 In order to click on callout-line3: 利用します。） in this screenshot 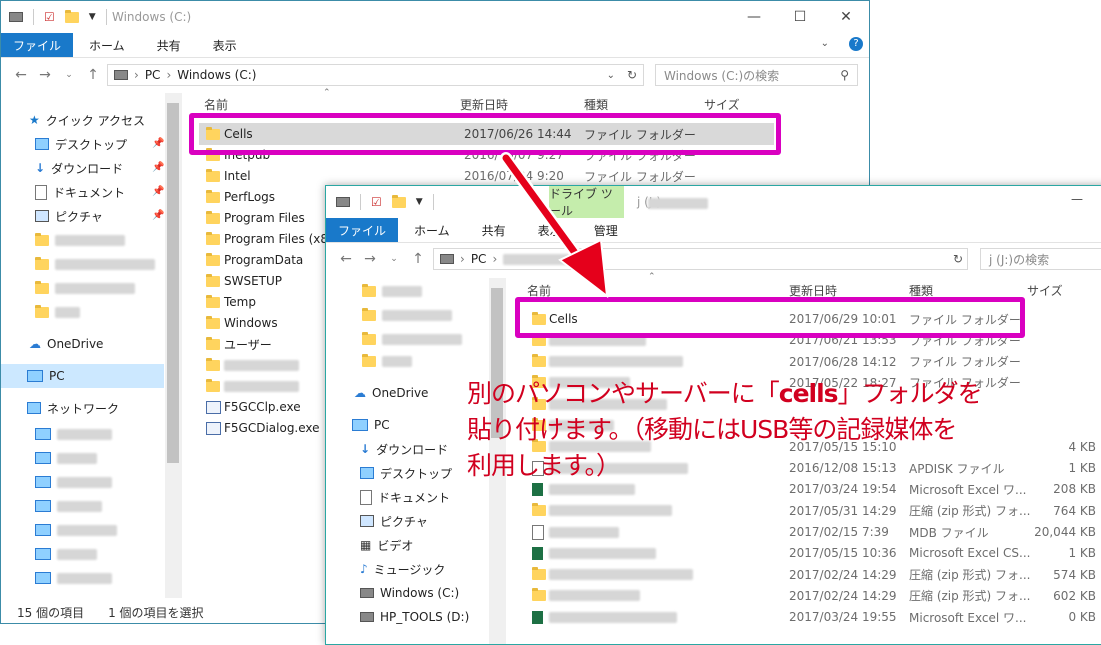, I will do `click(544, 465)`.